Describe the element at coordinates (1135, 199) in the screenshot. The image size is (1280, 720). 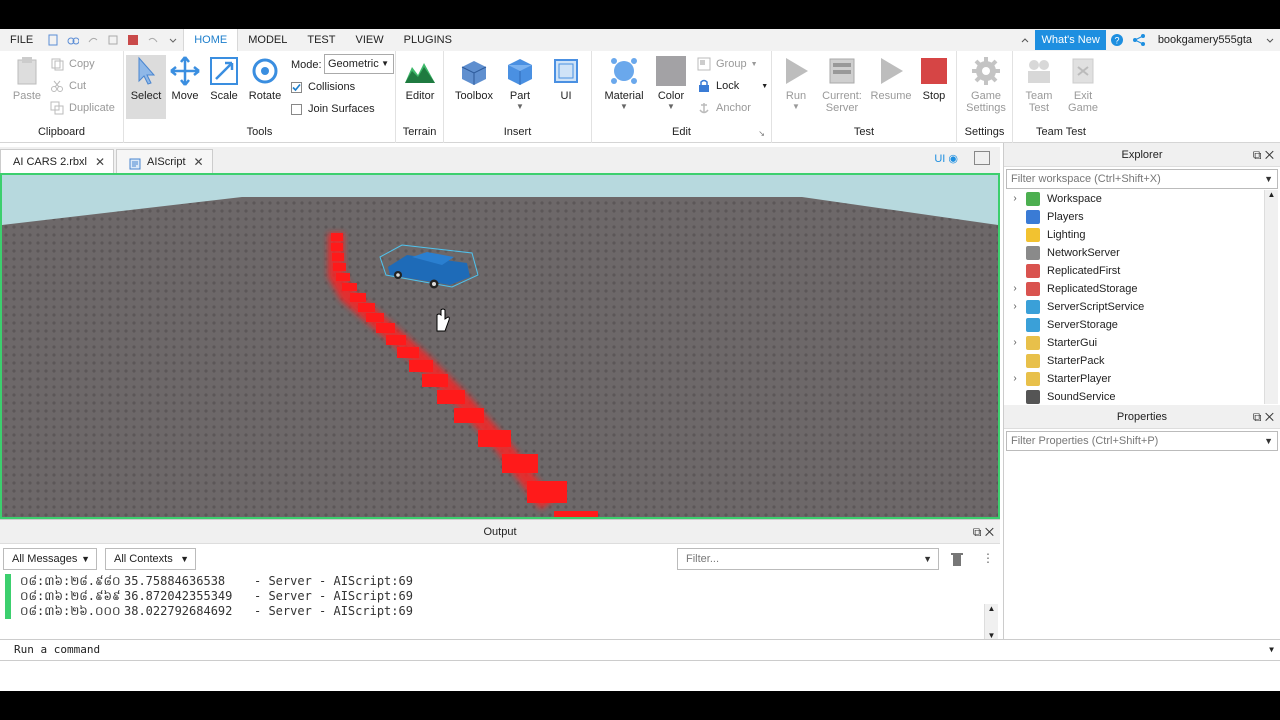
I see `explorer-item-workspace: › Workspace` at that location.